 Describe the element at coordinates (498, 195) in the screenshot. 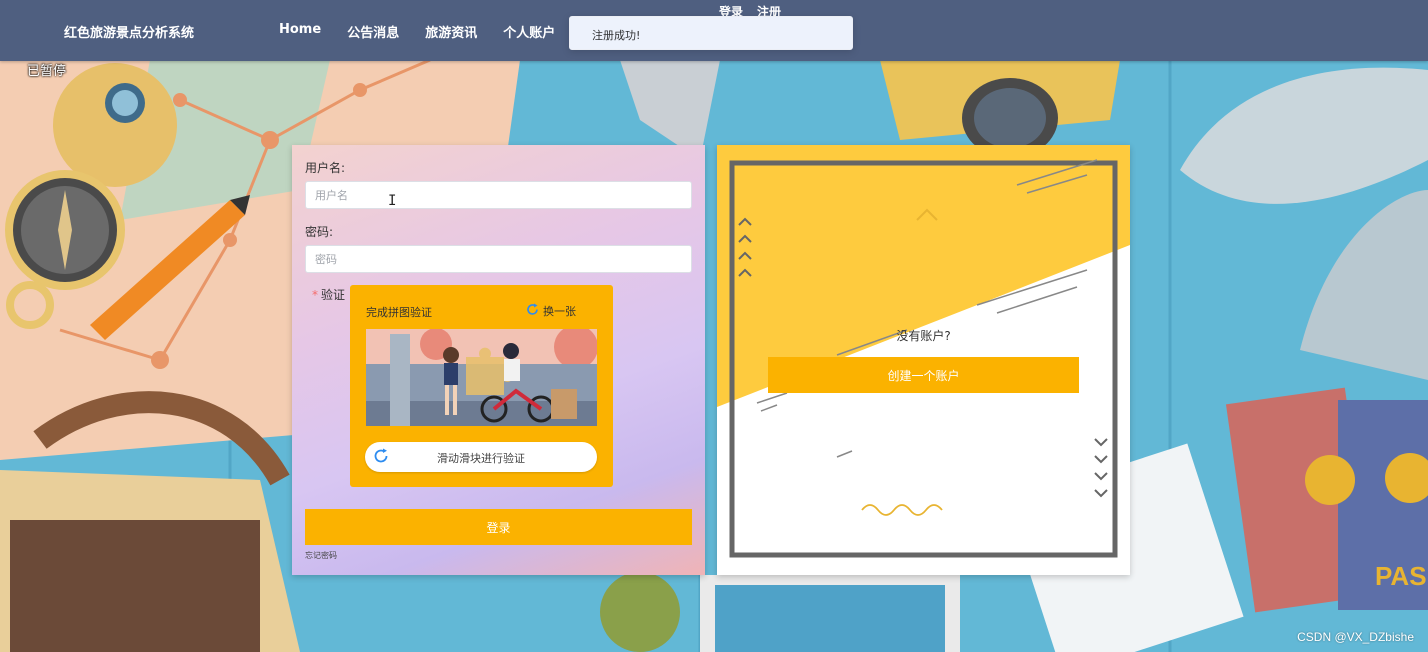

I see `username-input` at that location.